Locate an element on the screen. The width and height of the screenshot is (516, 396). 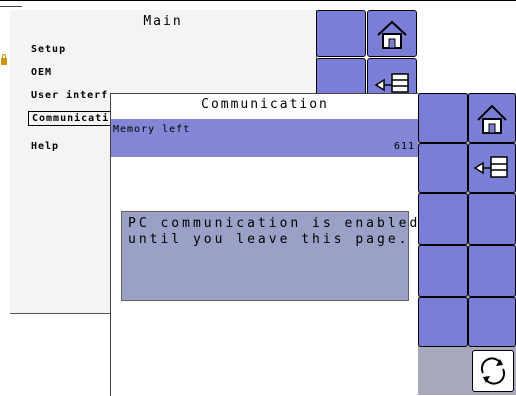
menu-item-oem: OEM is located at coordinates (41, 72).